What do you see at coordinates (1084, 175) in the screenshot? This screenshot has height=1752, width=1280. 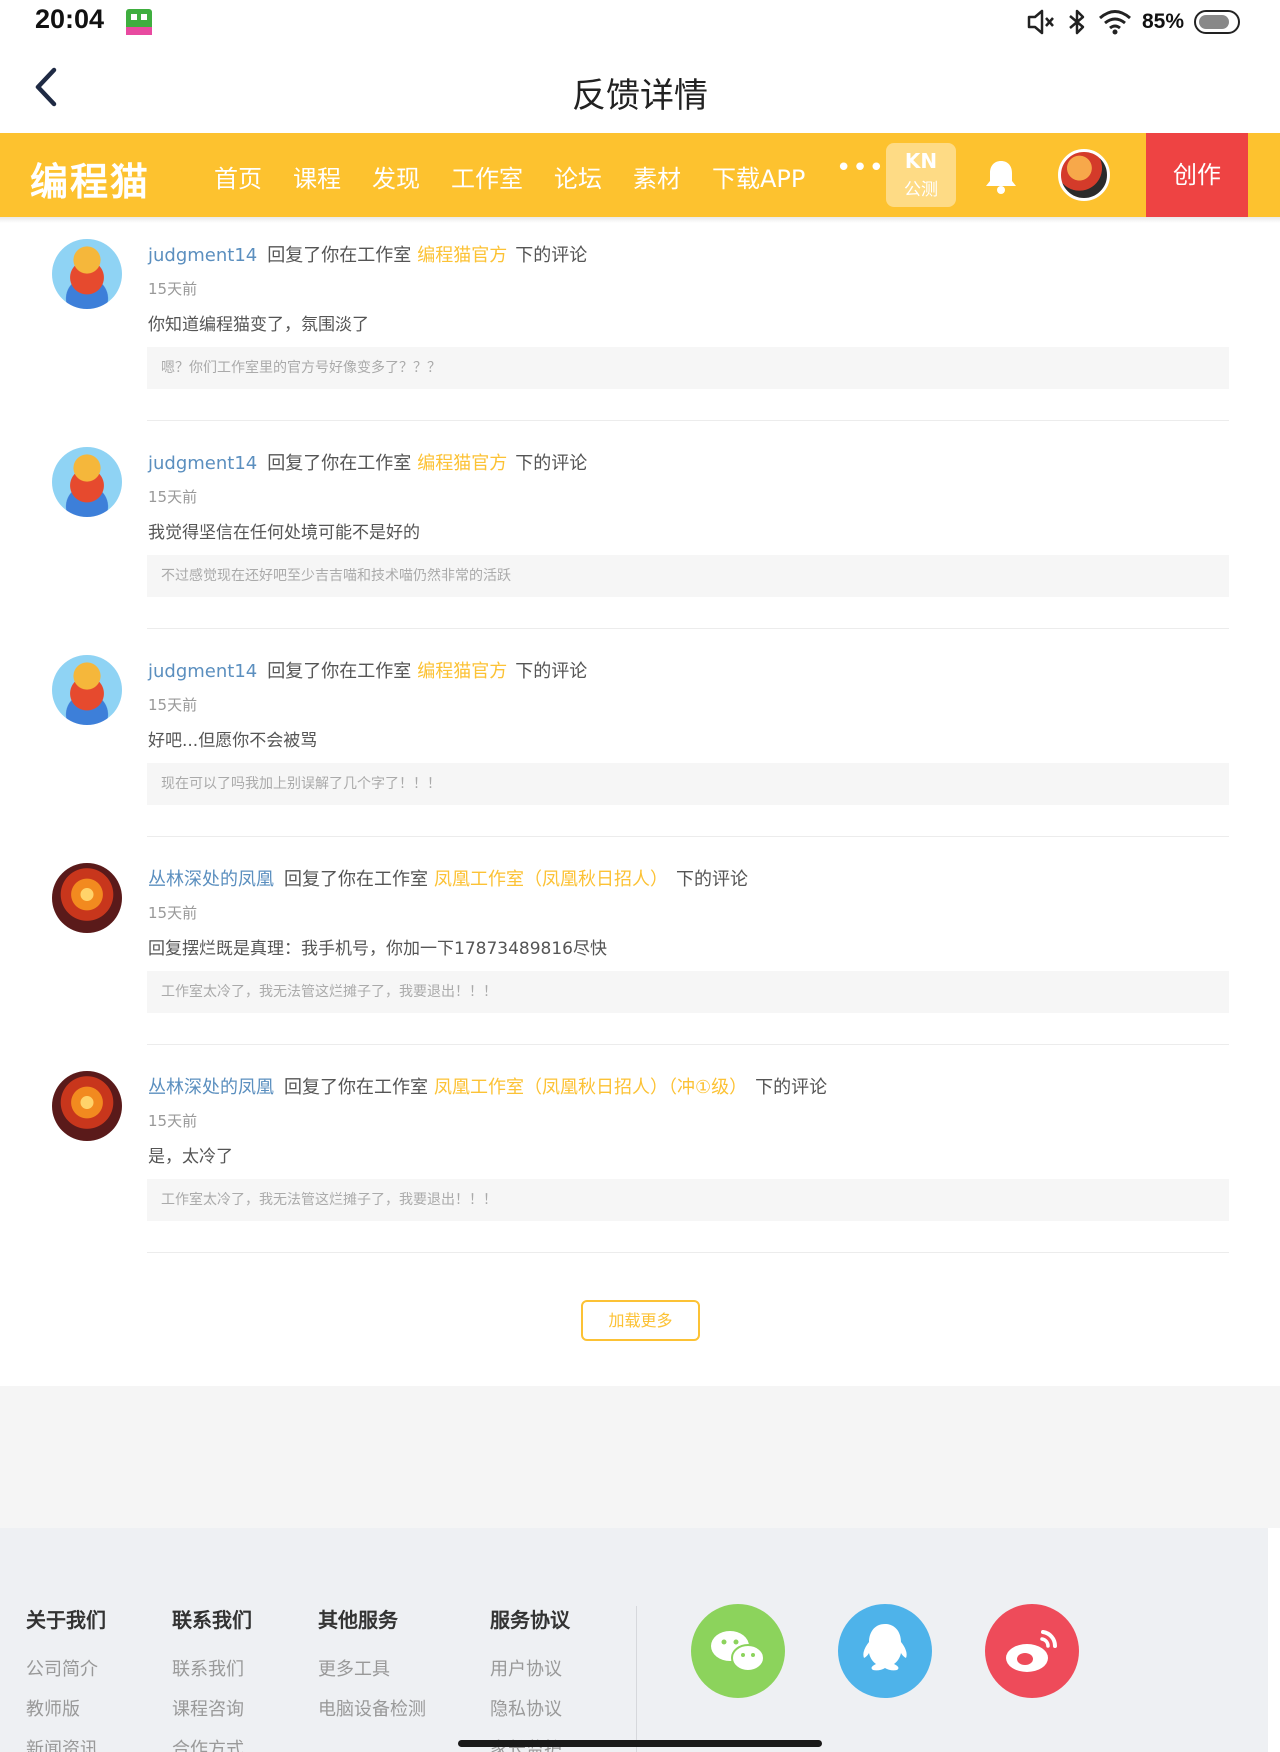 I see `user-avatar` at bounding box center [1084, 175].